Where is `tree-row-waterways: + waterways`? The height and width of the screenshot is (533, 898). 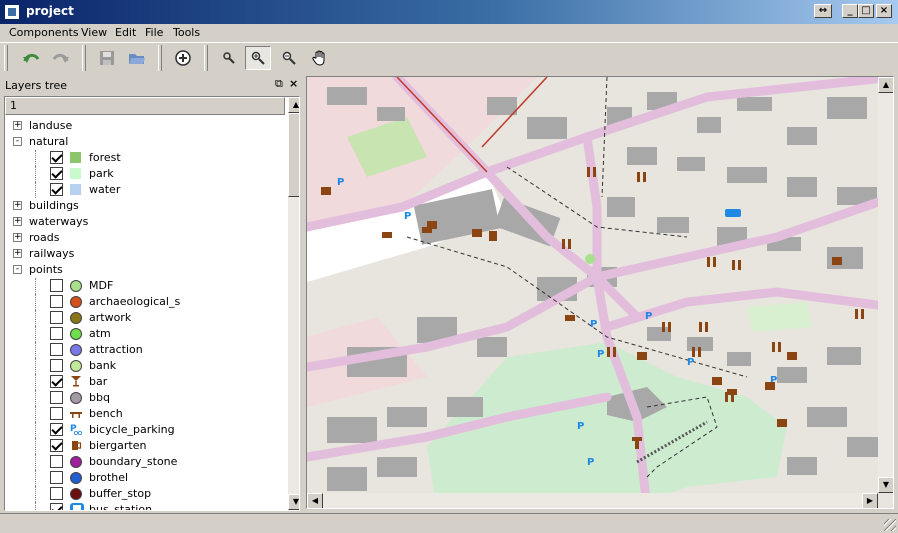
tree-row-waterways: + waterways is located at coordinates (145, 222).